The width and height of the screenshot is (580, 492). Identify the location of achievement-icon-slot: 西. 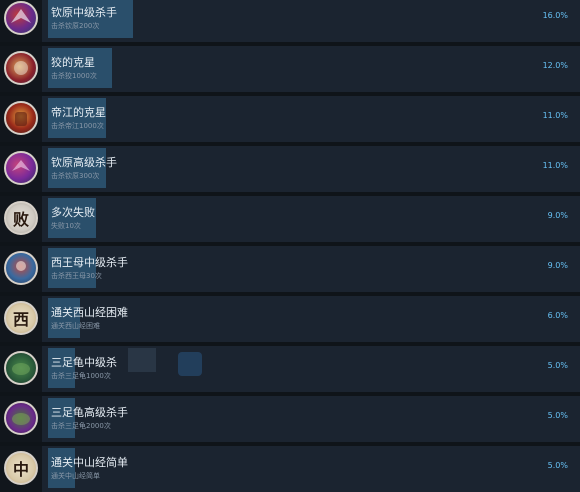
(21, 319).